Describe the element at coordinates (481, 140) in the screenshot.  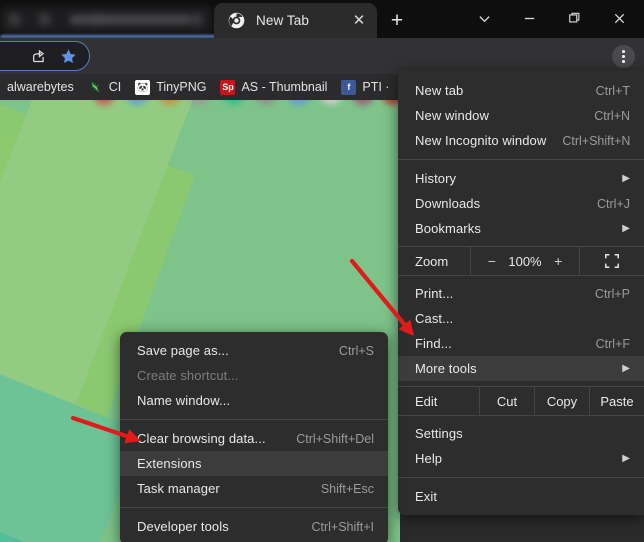
I see `menu-item-label: New Incognito window` at that location.